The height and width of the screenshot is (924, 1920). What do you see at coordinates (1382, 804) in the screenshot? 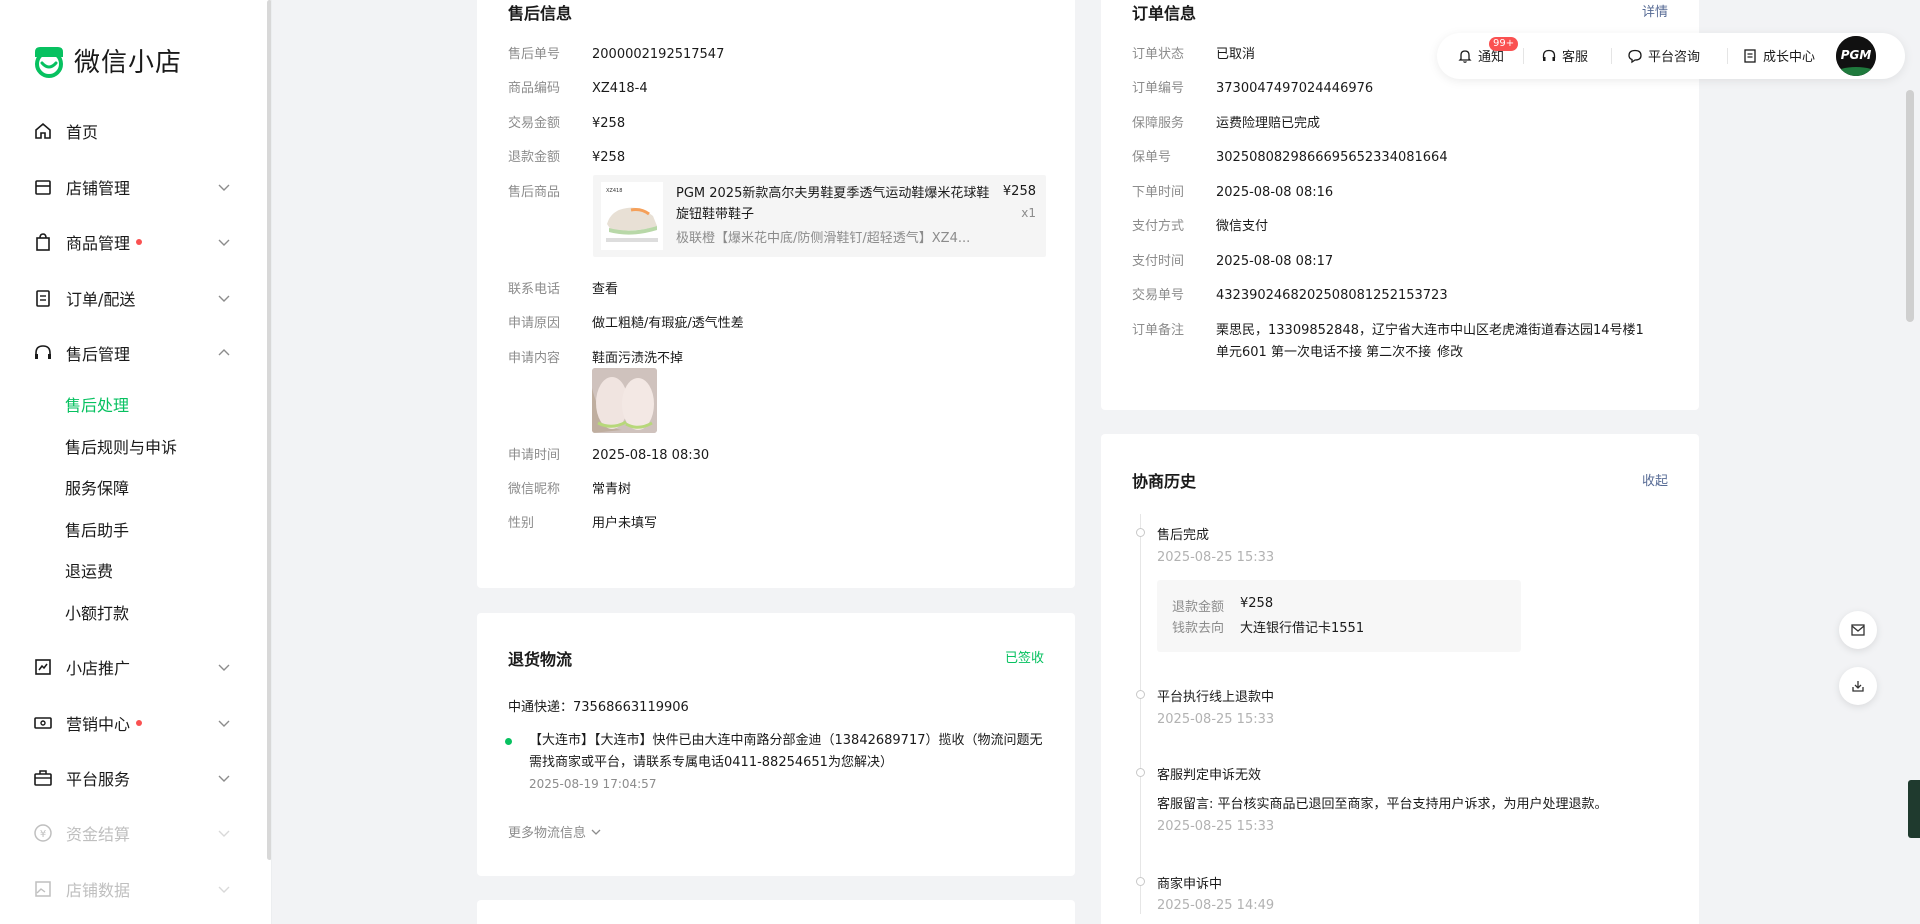
I see `service-note: 客服留言: 平台核实商品已退回至商家，平台支持用户诉求，为用户处理退款。` at bounding box center [1382, 804].